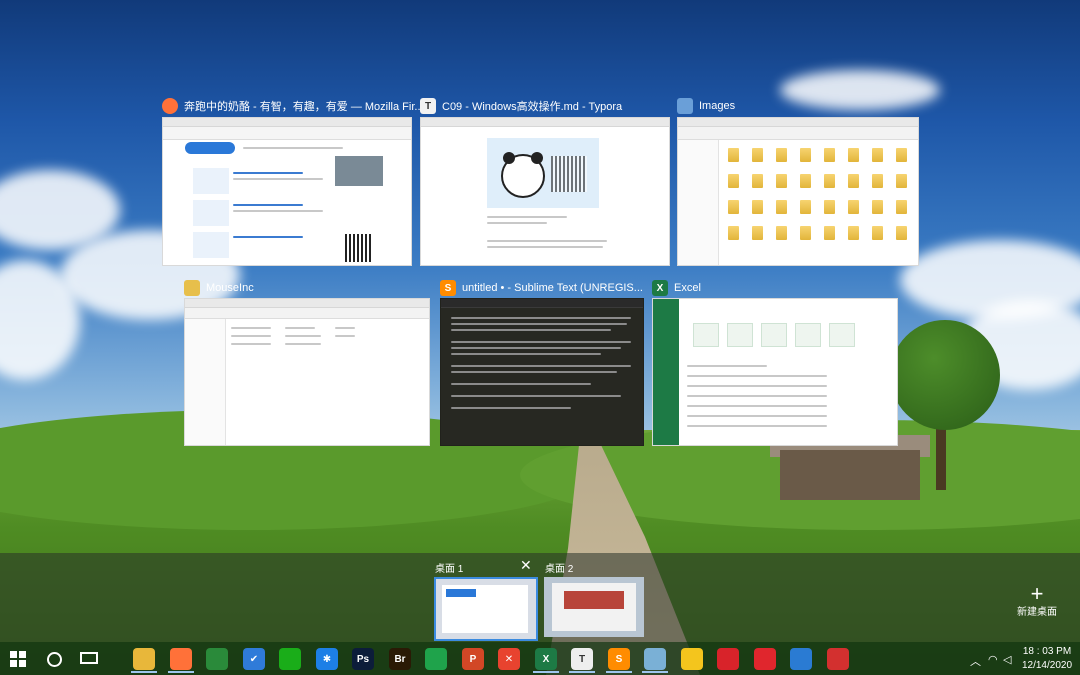 The height and width of the screenshot is (675, 1080). I want to click on window-images: Images, so click(798, 181).